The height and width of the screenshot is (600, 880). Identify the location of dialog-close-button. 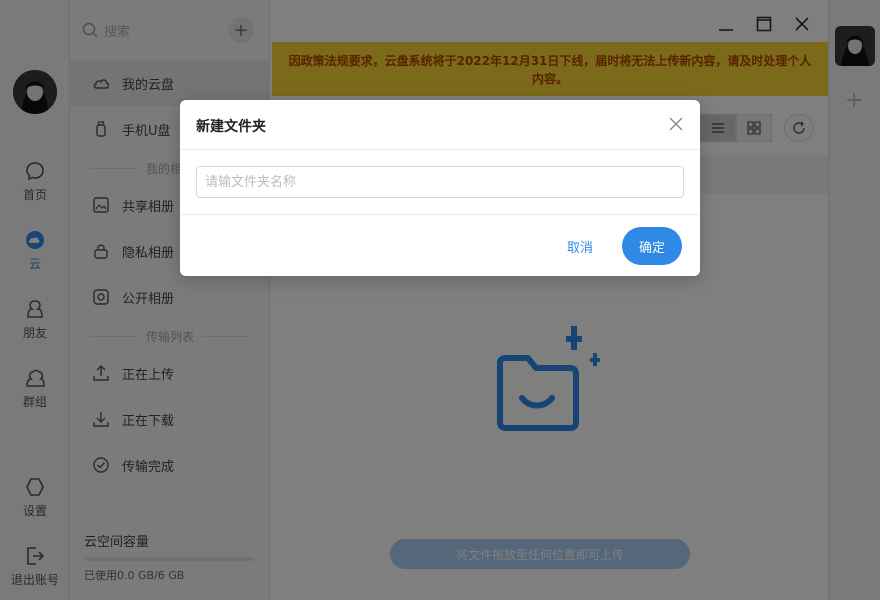
(676, 124).